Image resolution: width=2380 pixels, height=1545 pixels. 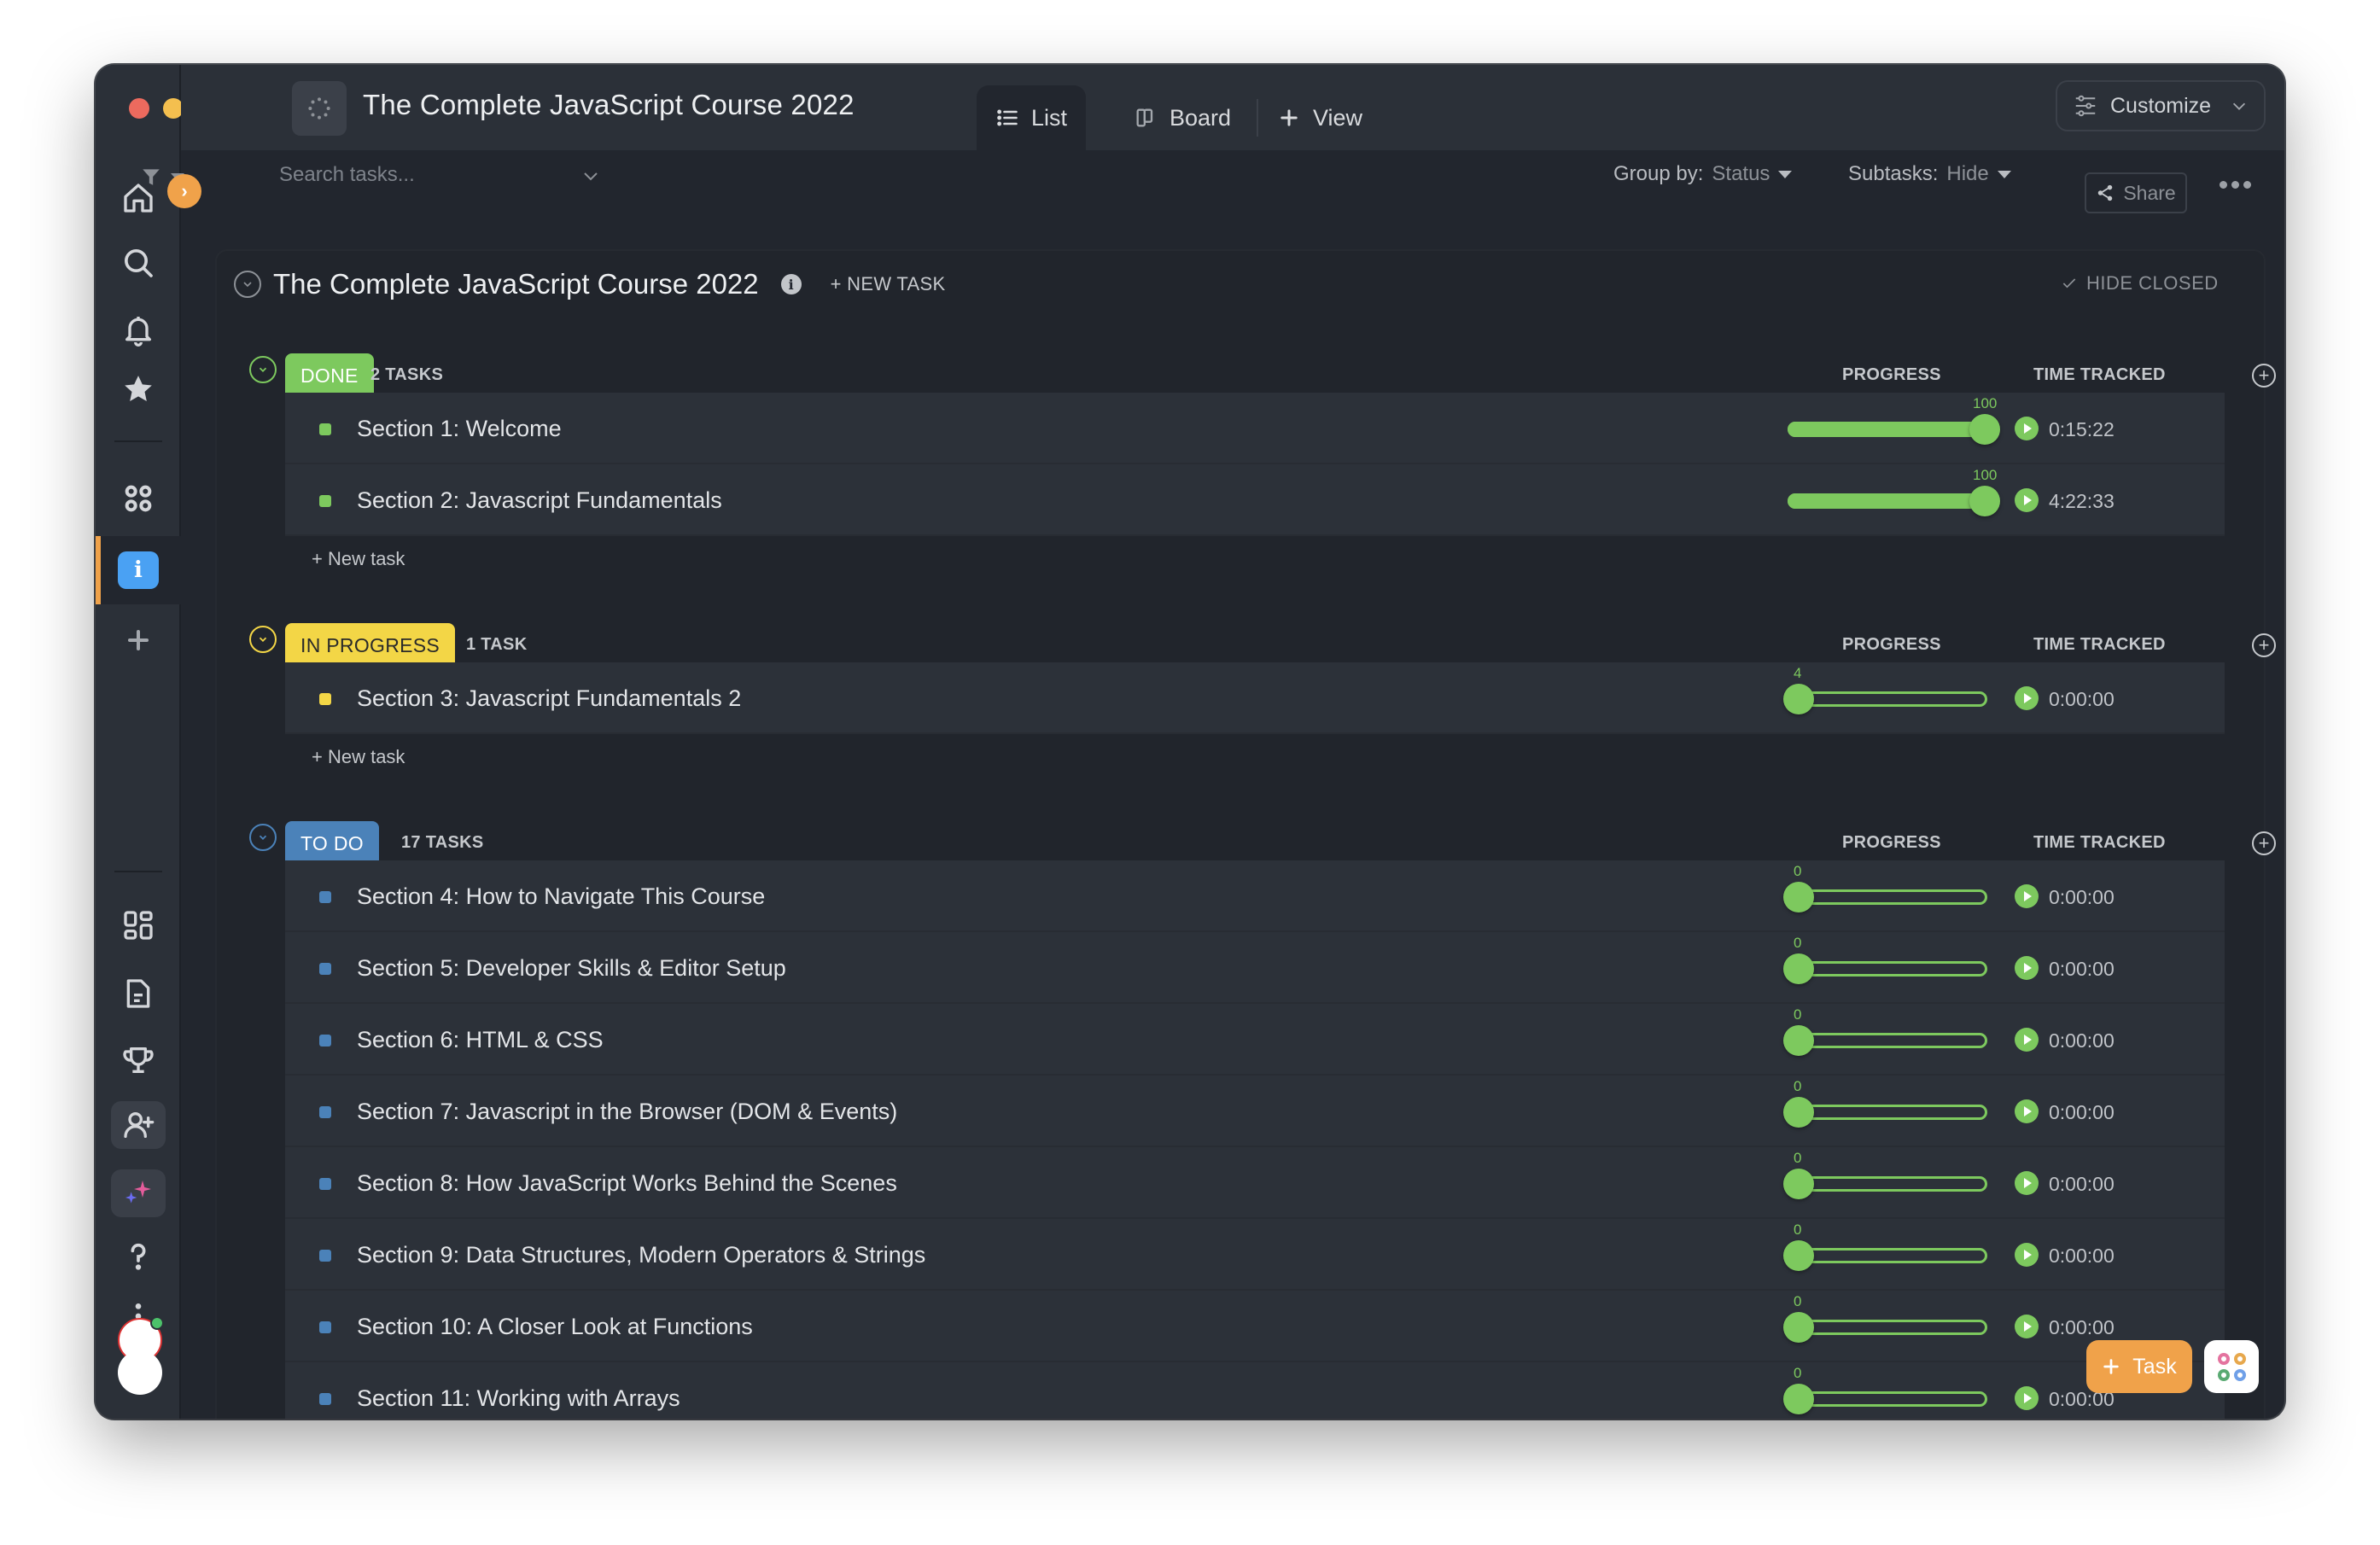 I want to click on sidebar-item-invite, so click(x=138, y=1125).